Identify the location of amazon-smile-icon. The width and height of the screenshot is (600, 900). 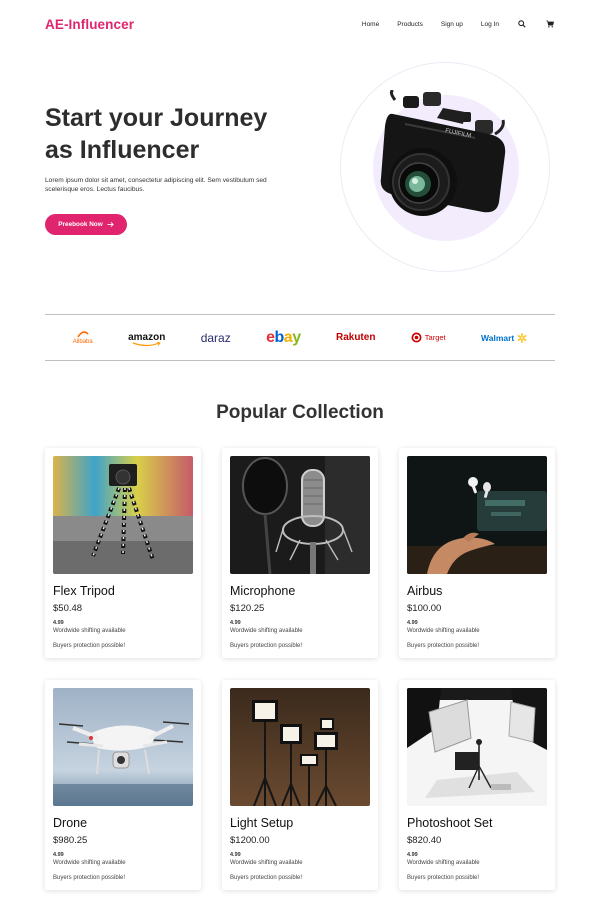
(146, 344).